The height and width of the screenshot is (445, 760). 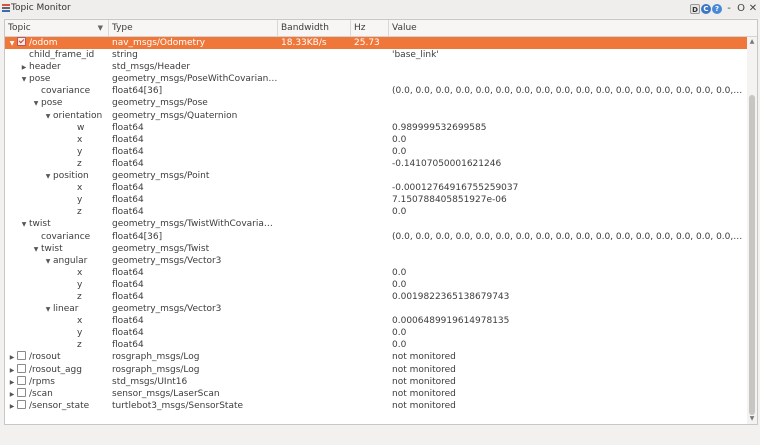 What do you see at coordinates (455, 188) in the screenshot?
I see `value-cell: -0.00012764916755259037` at bounding box center [455, 188].